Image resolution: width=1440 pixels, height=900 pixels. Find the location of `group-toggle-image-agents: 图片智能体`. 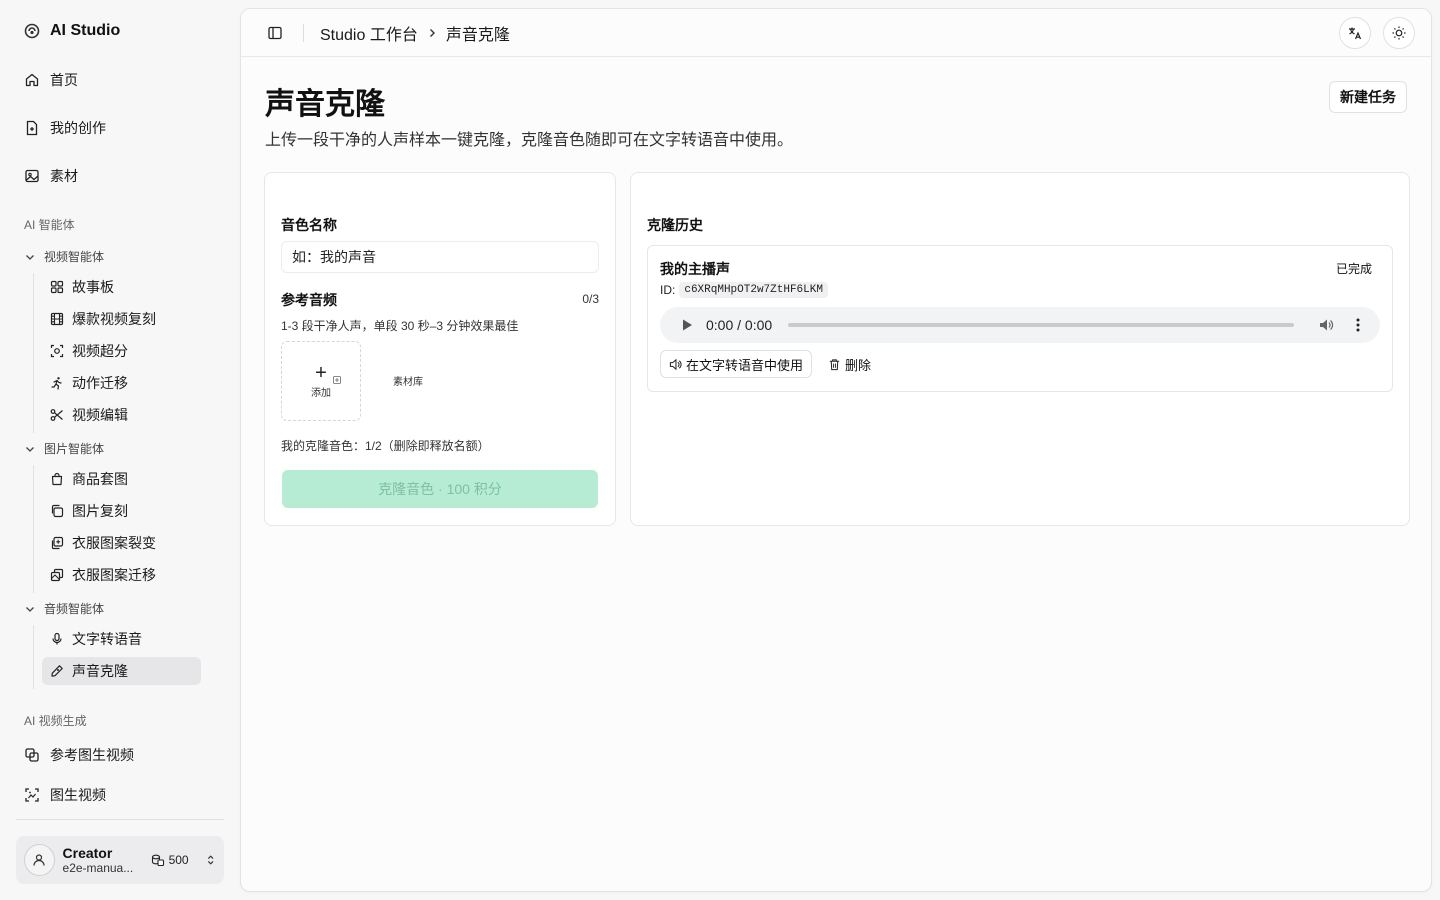

group-toggle-image-agents: 图片智能体 is located at coordinates (64, 448).